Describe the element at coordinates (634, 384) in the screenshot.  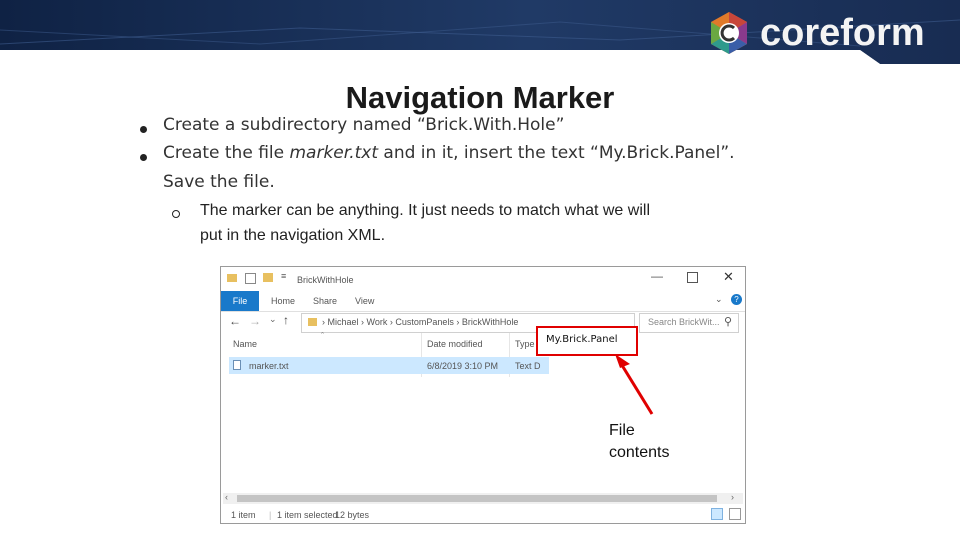
I see `callout-arrow` at that location.